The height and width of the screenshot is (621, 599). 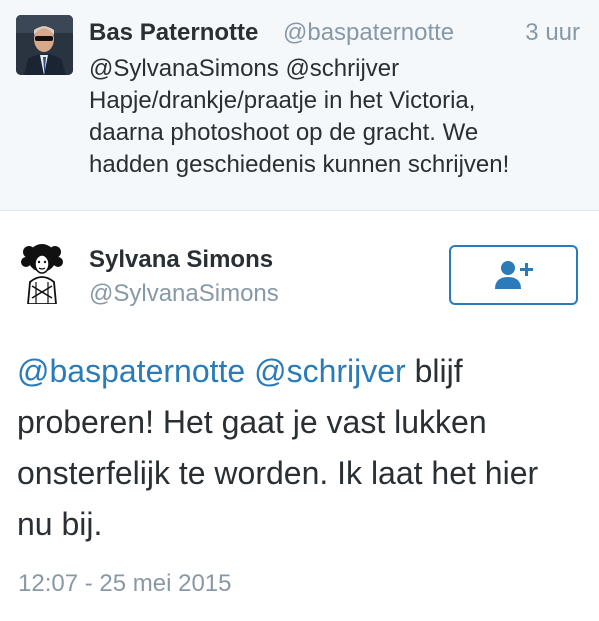 I want to click on reply-text-line: hadden geschiedenis kunnen schrijven!, so click(x=299, y=164).